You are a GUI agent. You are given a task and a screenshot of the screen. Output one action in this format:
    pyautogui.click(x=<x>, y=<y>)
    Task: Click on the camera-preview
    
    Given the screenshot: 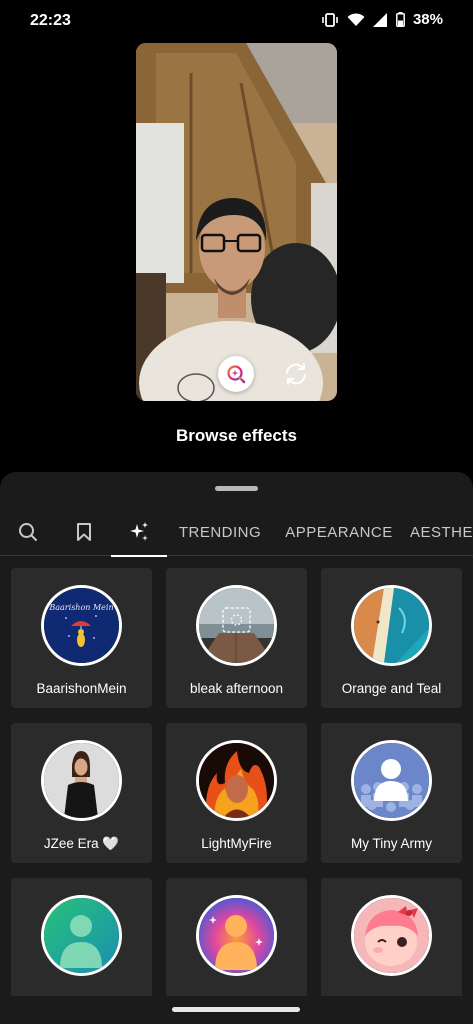 What is the action you would take?
    pyautogui.click(x=236, y=222)
    